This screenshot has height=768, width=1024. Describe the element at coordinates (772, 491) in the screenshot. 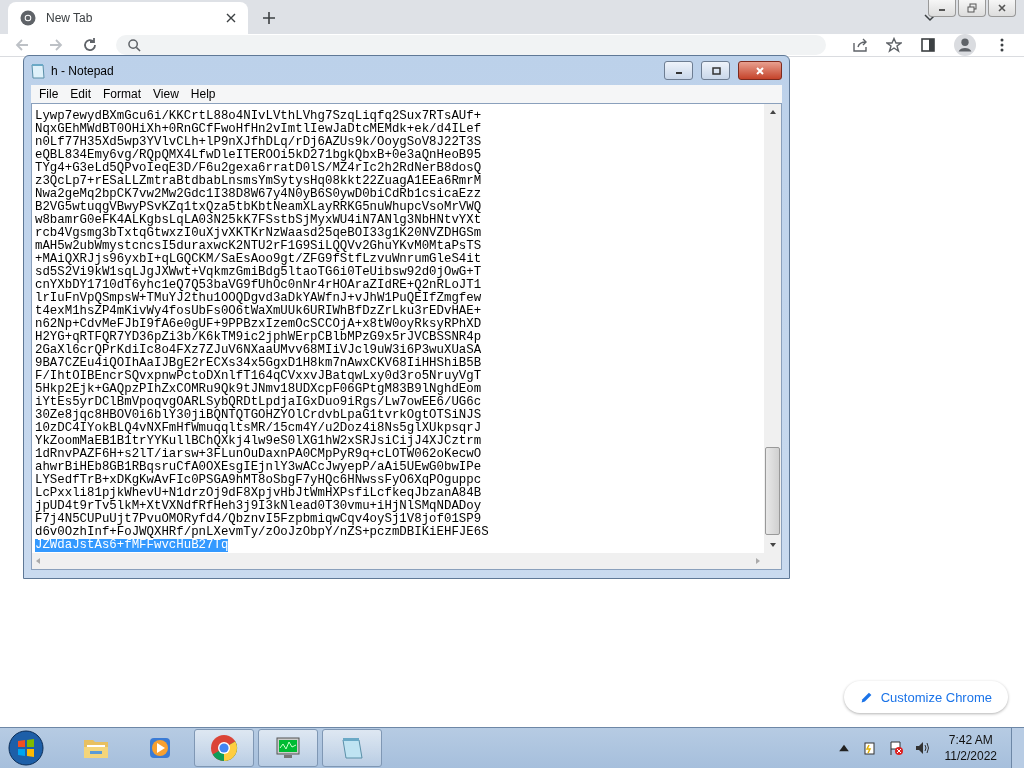

I see `scroll-thumb` at that location.